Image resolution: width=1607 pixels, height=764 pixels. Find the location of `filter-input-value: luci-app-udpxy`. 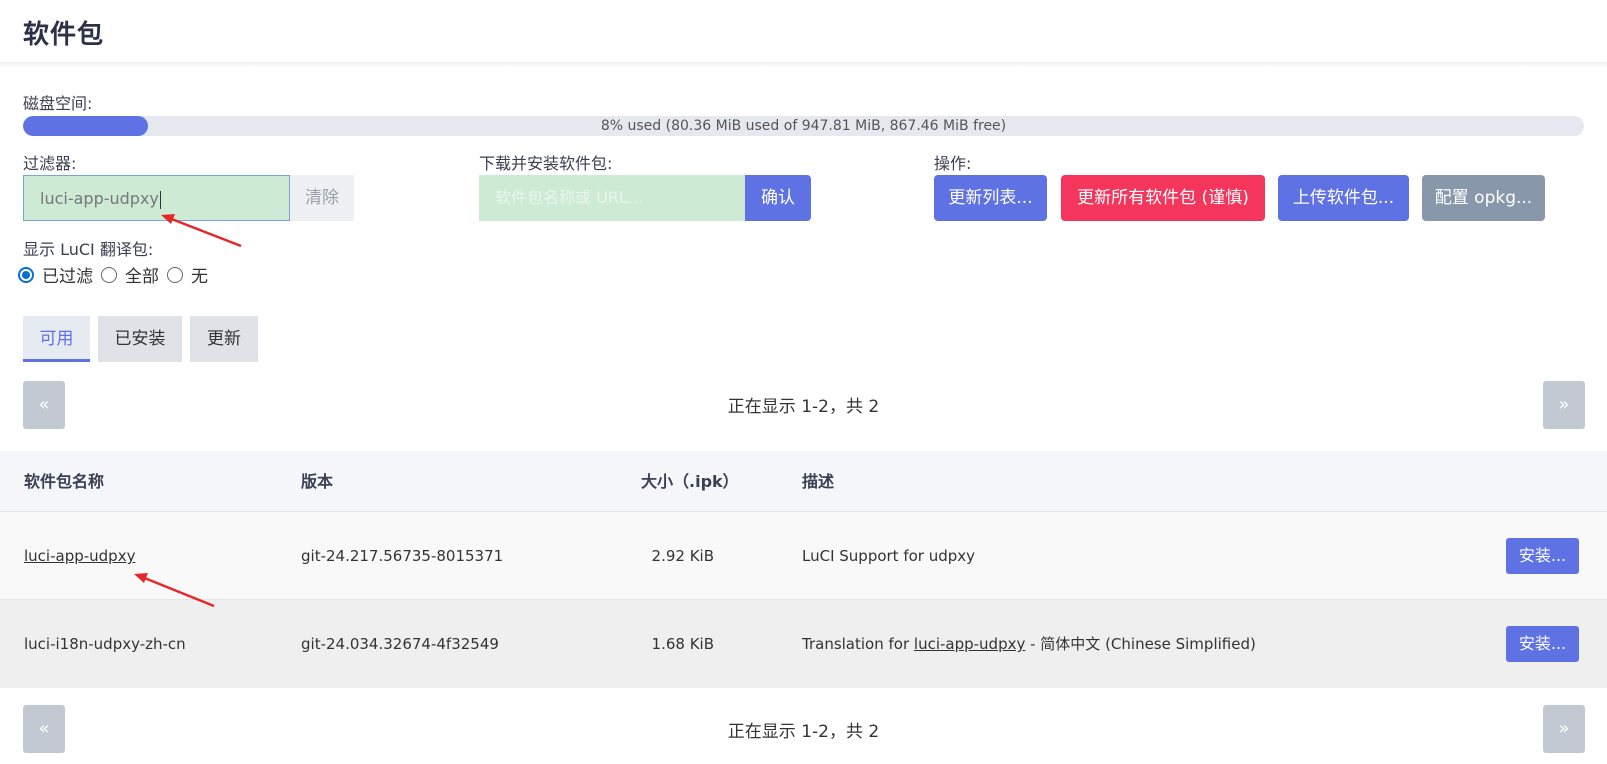

filter-input-value: luci-app-udpxy is located at coordinates (99, 198).